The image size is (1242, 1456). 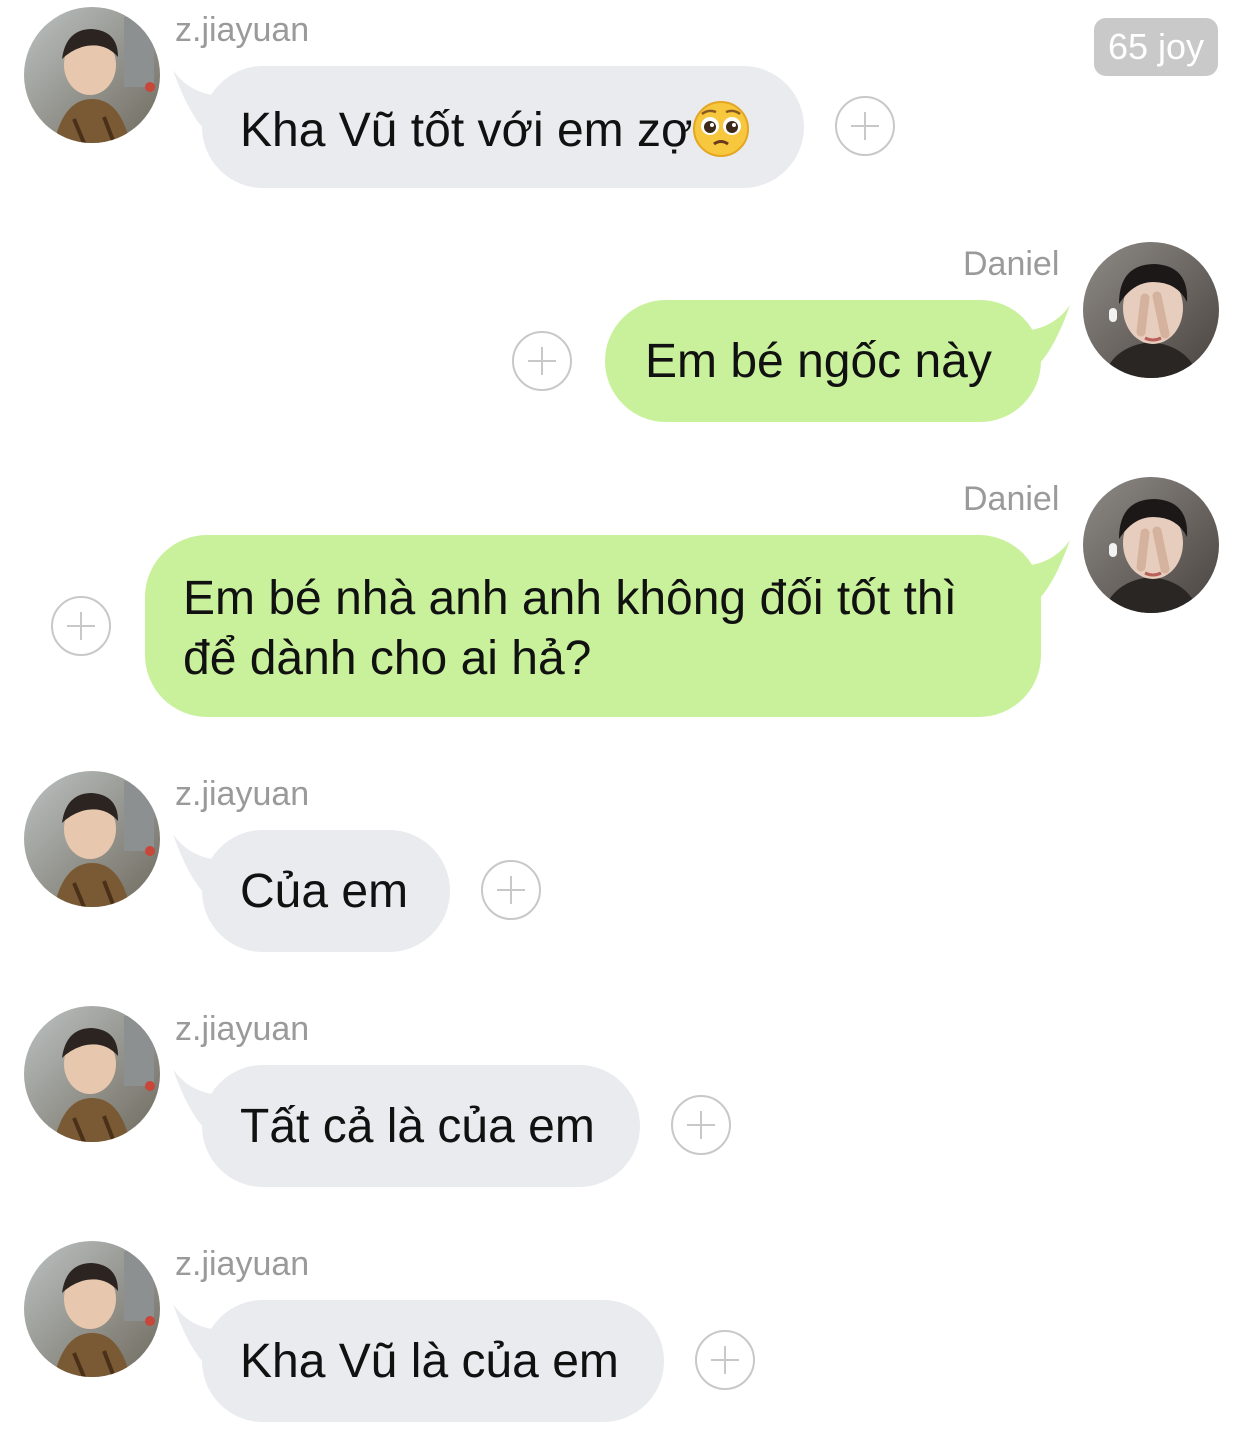 I want to click on message-text-line: để dành cho ai hả?, so click(x=387, y=658).